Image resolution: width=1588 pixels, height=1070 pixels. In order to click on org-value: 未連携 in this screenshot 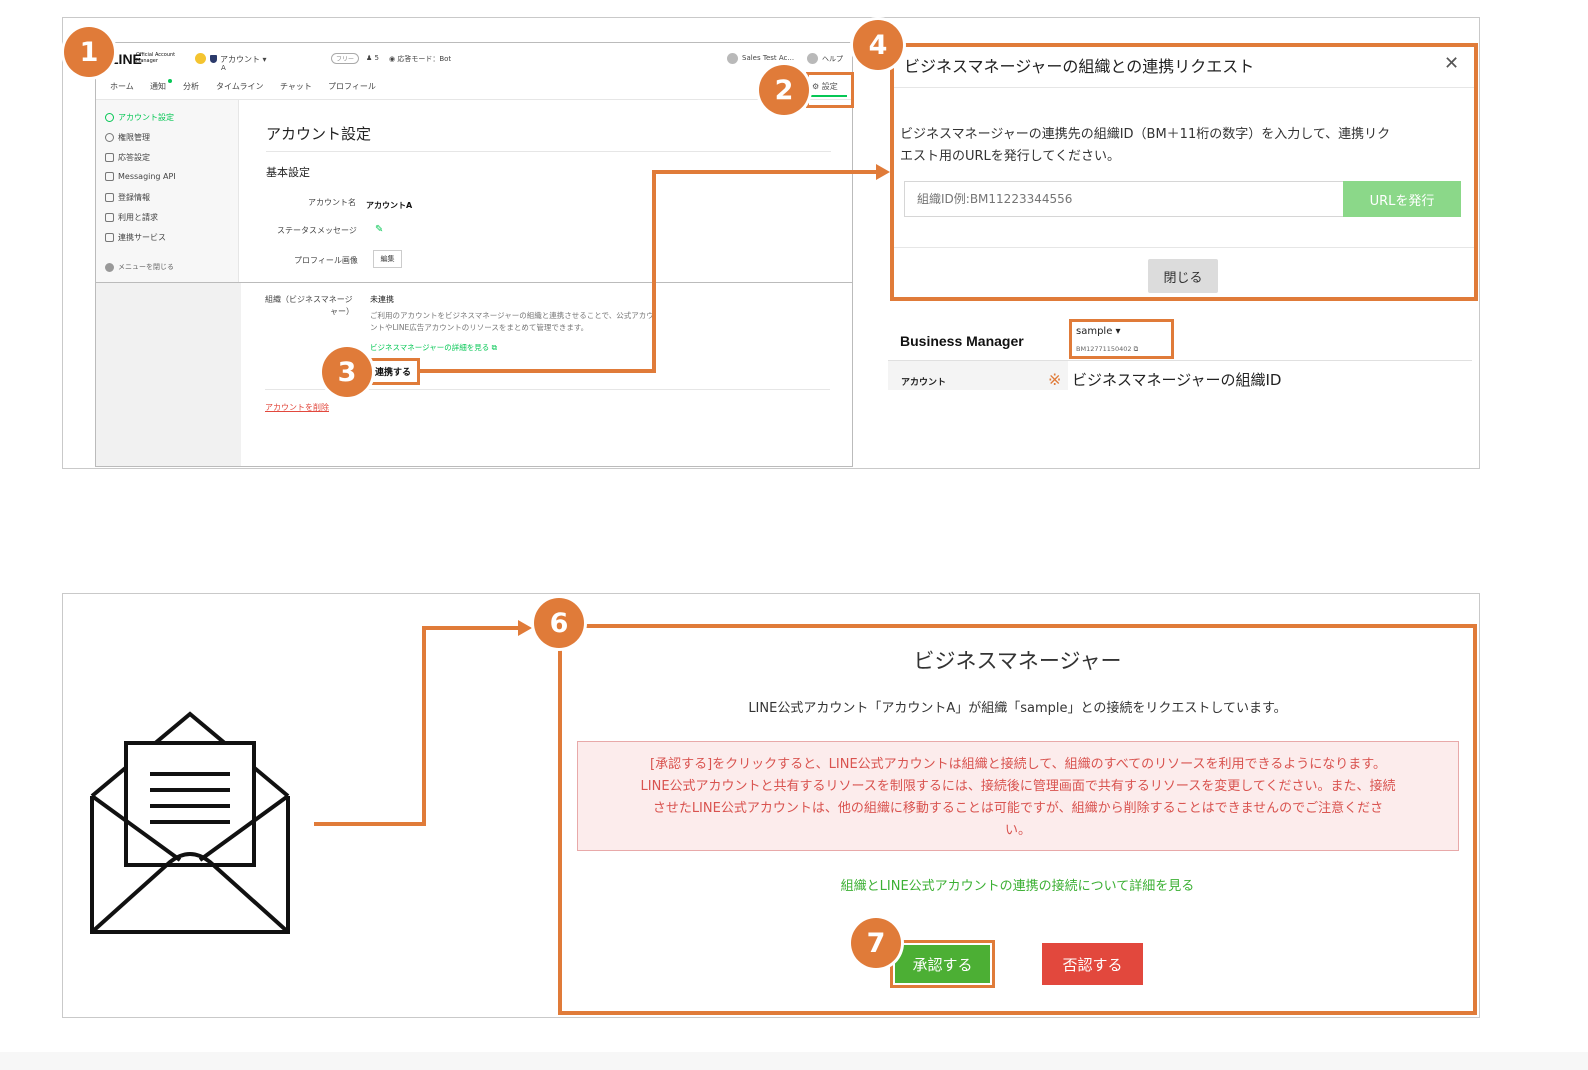, I will do `click(382, 299)`.